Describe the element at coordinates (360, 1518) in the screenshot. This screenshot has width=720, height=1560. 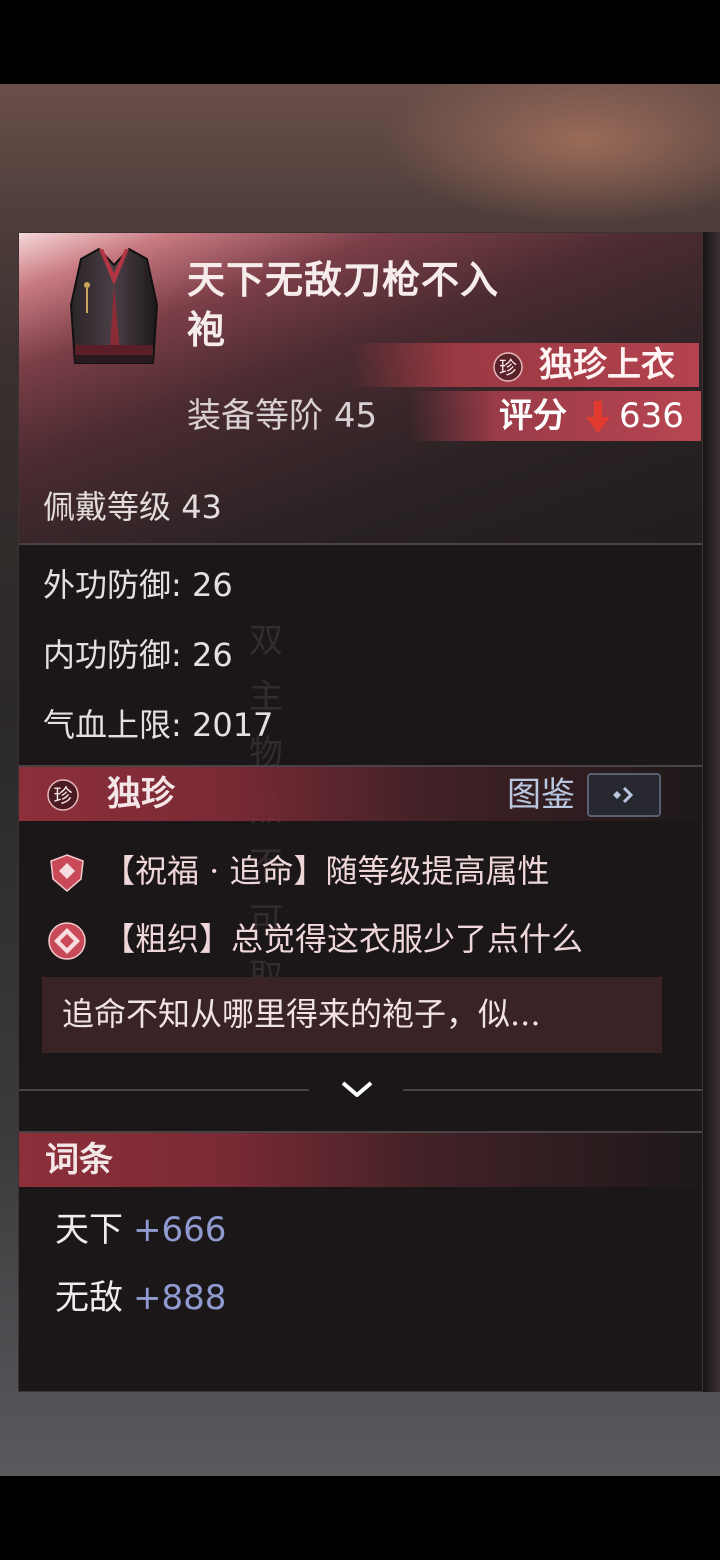
I see `navigation-bar` at that location.